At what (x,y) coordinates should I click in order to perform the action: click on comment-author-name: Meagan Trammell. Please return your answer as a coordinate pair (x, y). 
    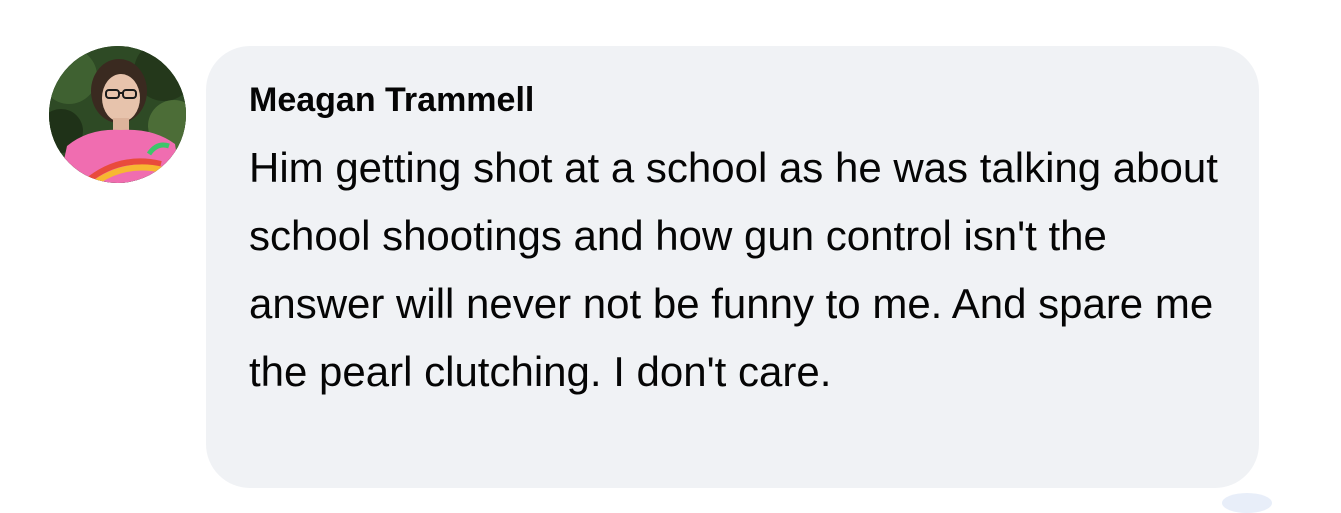
    Looking at the image, I should click on (391, 100).